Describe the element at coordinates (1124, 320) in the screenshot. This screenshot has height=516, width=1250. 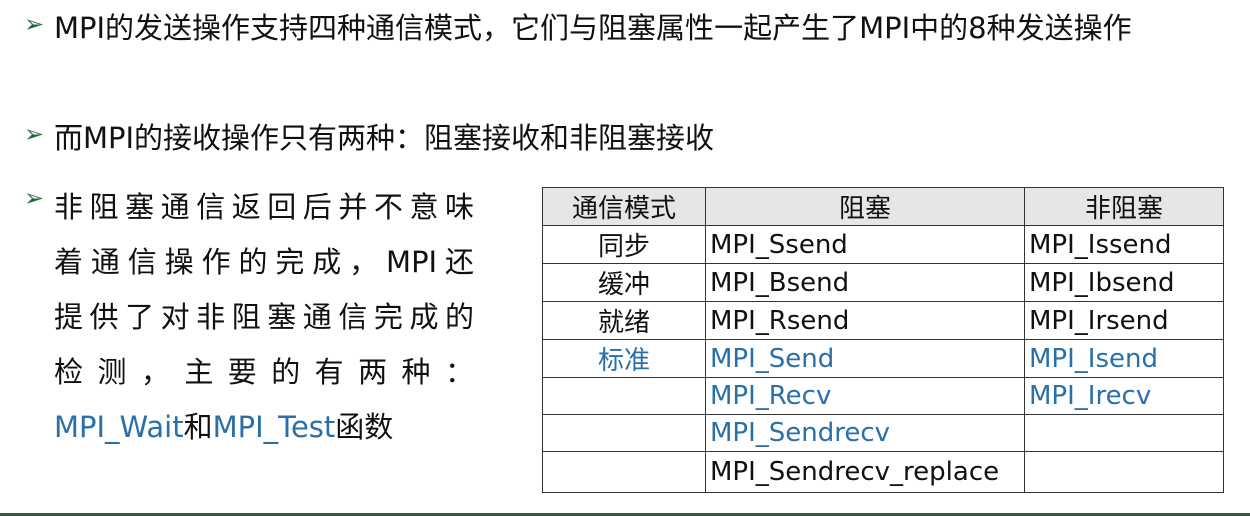
I see `cell-nonblocking: MPI_Irsend` at that location.